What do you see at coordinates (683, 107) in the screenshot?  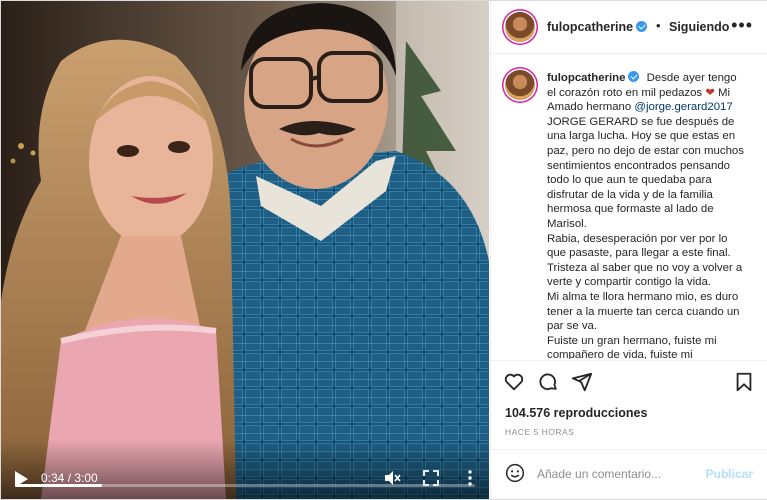 I see `mention-link: @jorge.gerard2017` at bounding box center [683, 107].